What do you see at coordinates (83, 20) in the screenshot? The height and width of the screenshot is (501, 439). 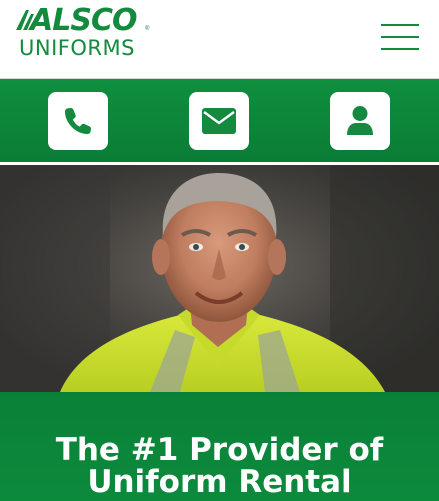 I see `logo-wordmark-top: ALSCO` at bounding box center [83, 20].